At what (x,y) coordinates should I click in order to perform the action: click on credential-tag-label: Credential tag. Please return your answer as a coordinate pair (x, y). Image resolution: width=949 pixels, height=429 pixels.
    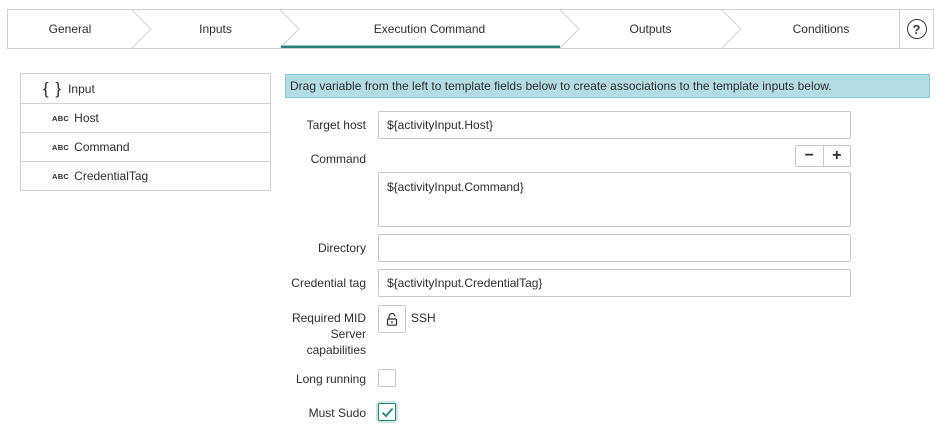
    Looking at the image, I should click on (328, 283).